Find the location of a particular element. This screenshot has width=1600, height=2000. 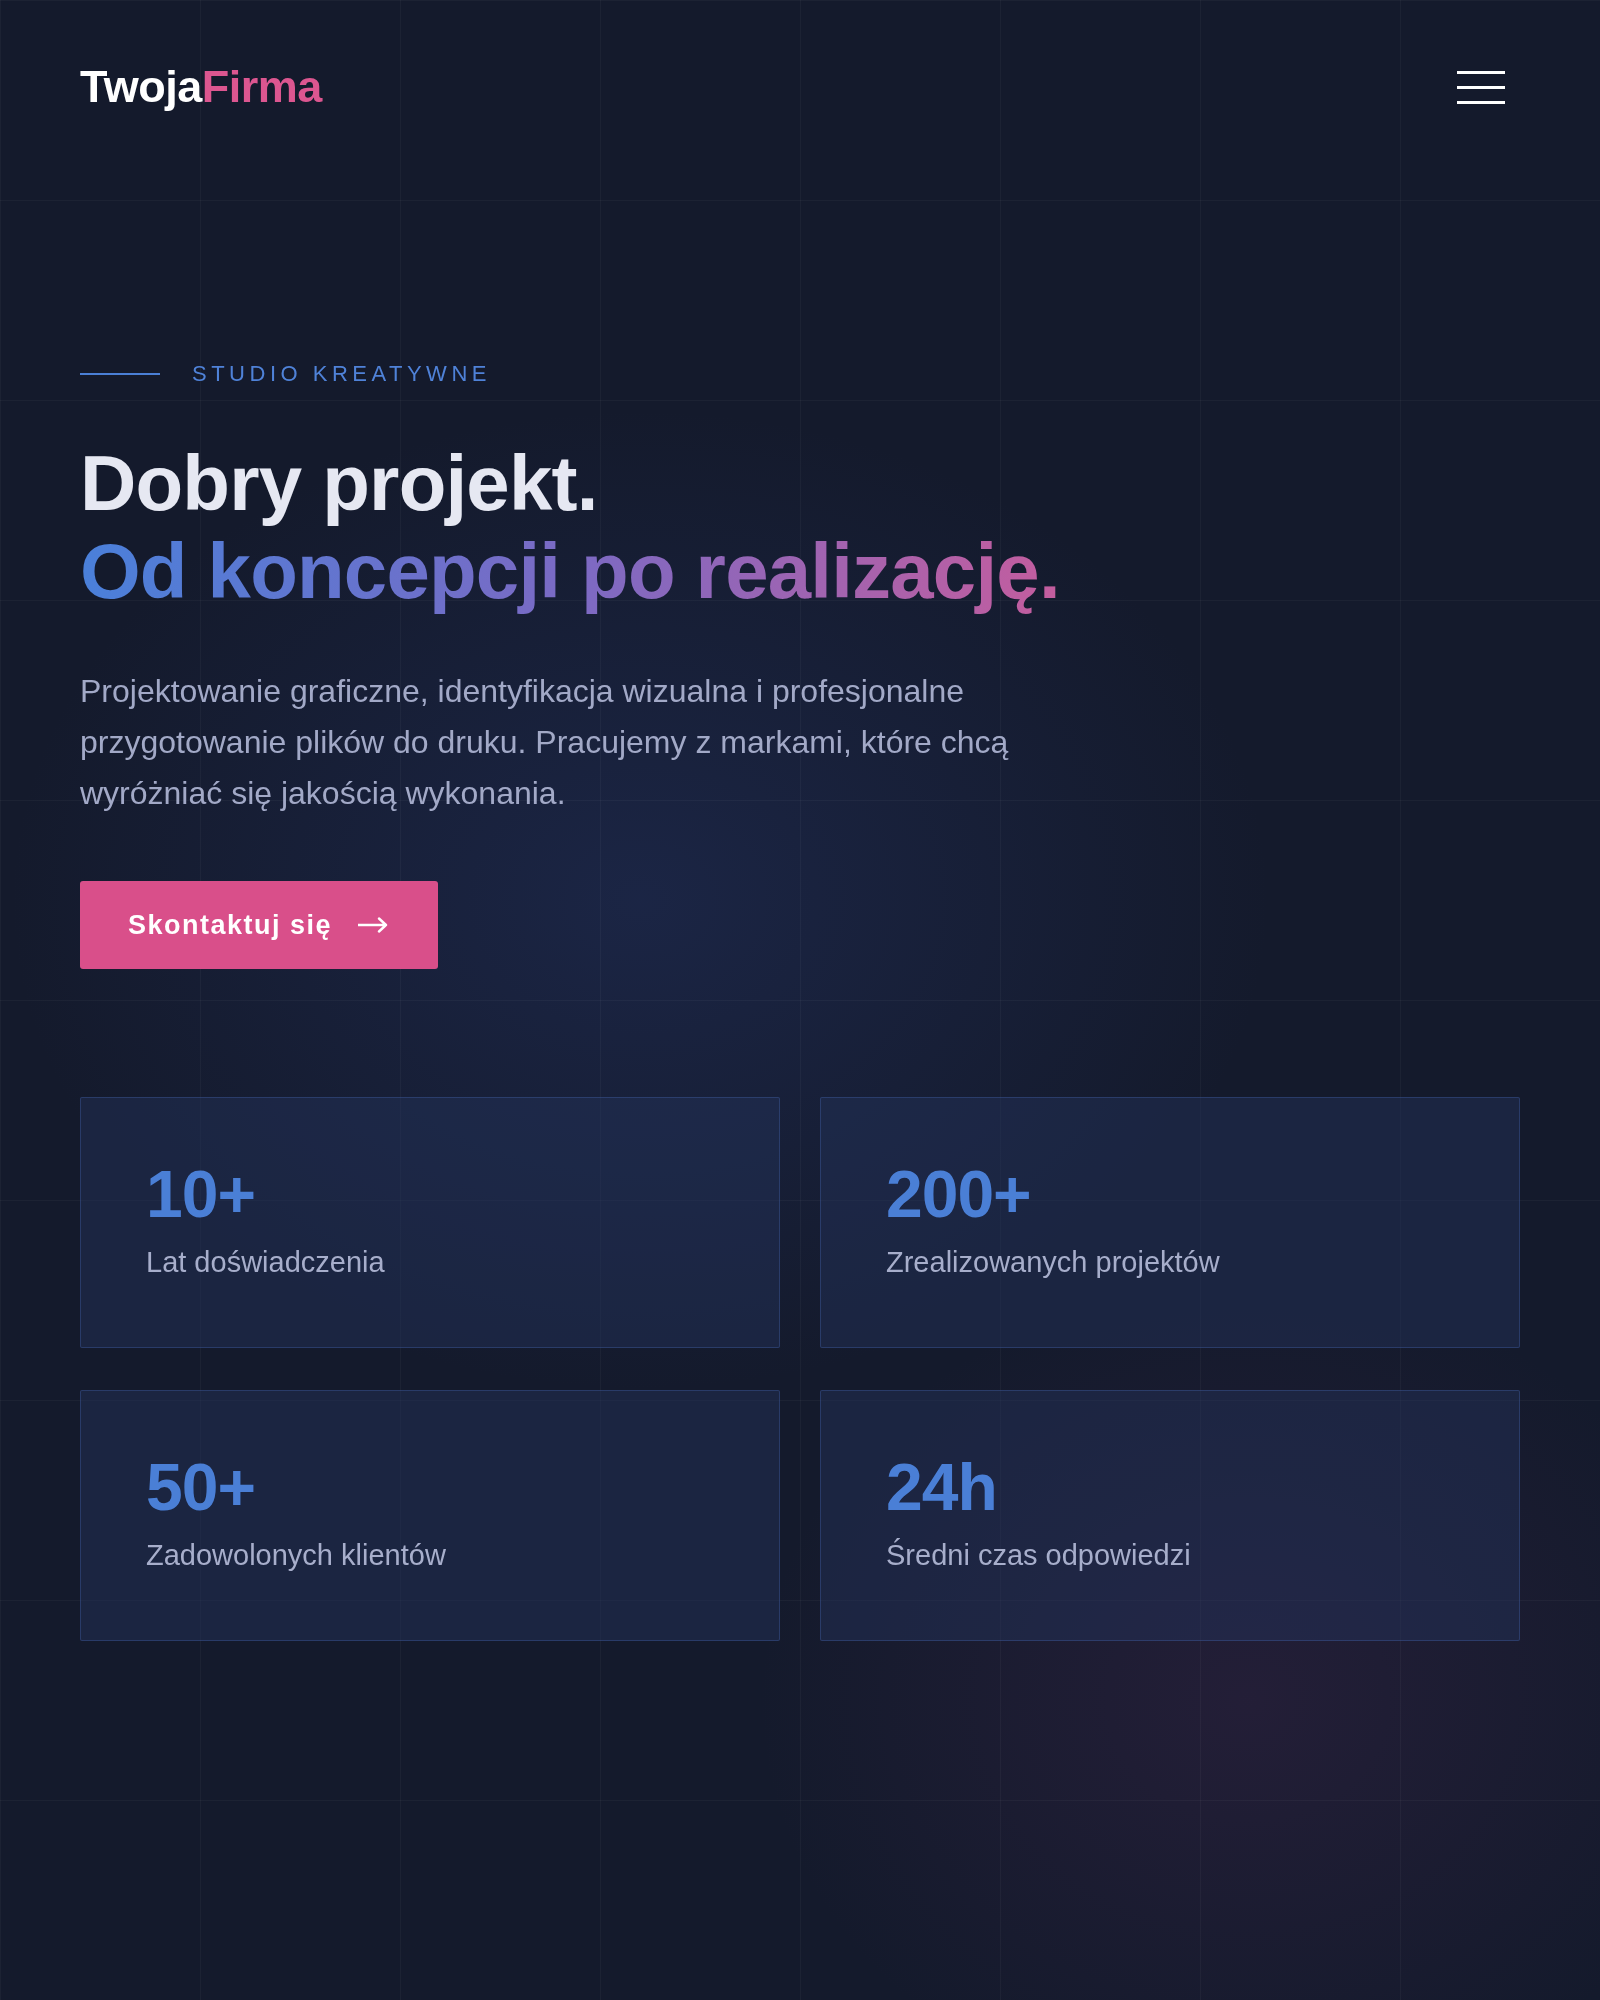

stat-label: Lat doświadczenia is located at coordinates (265, 1262).